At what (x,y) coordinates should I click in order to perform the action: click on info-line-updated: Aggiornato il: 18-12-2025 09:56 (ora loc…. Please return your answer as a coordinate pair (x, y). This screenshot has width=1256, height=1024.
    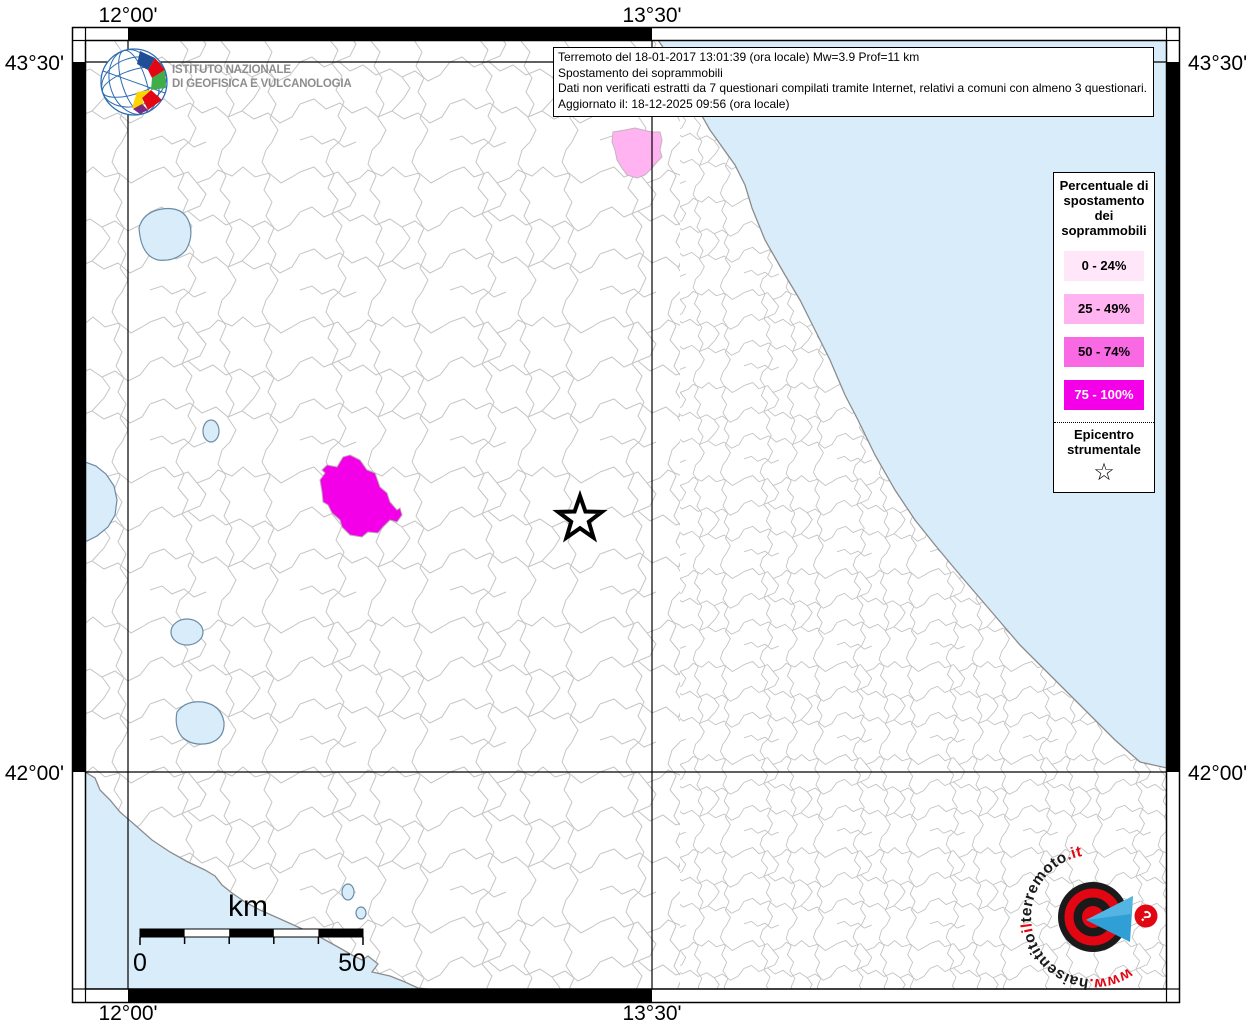
    Looking at the image, I should click on (674, 103).